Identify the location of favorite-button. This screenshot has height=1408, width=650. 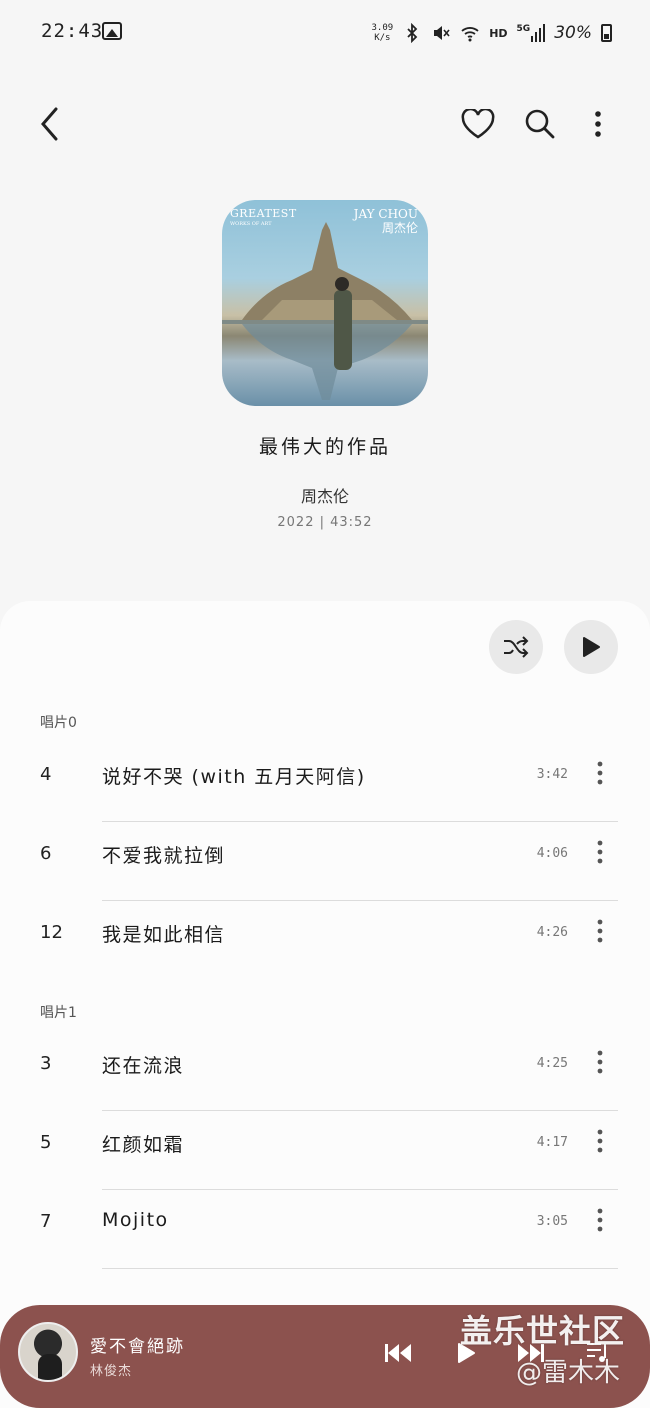
(478, 124).